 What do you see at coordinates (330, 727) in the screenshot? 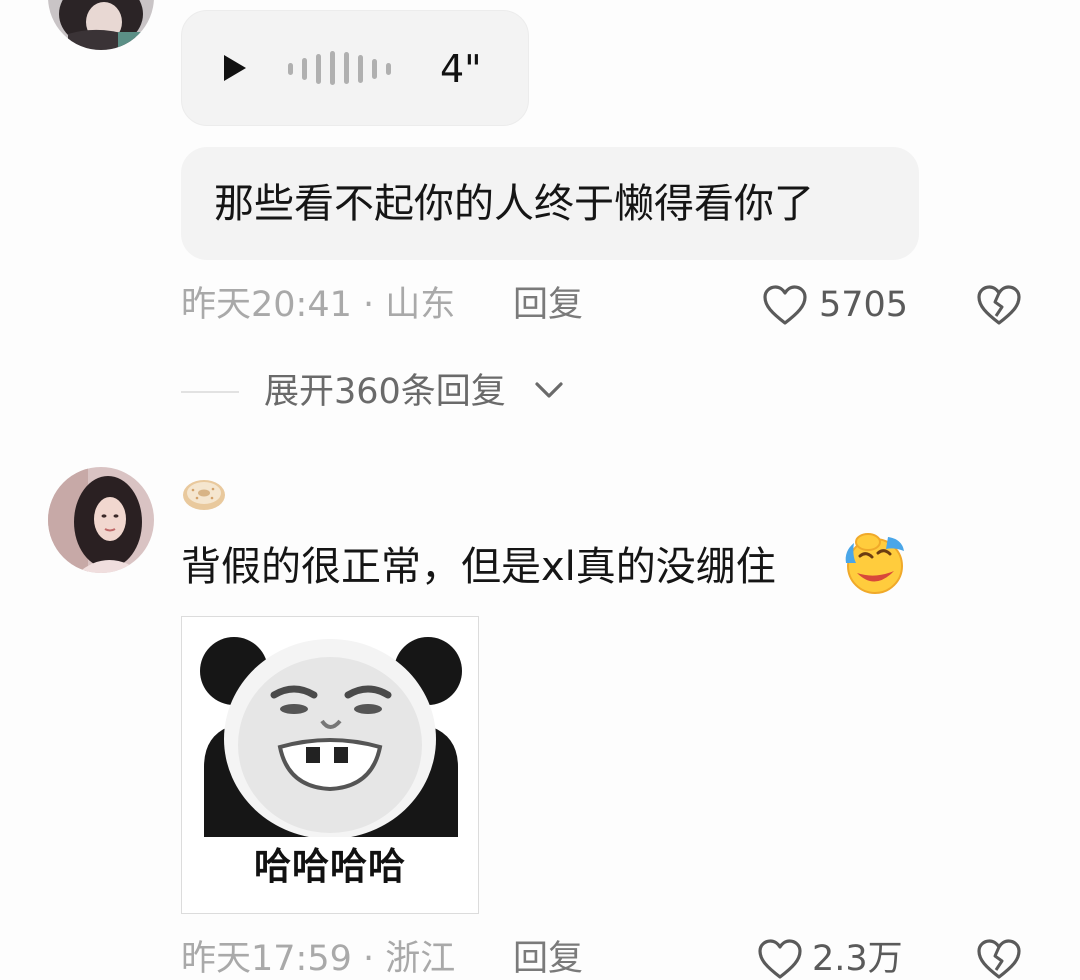
I see `panda-meme-icon` at bounding box center [330, 727].